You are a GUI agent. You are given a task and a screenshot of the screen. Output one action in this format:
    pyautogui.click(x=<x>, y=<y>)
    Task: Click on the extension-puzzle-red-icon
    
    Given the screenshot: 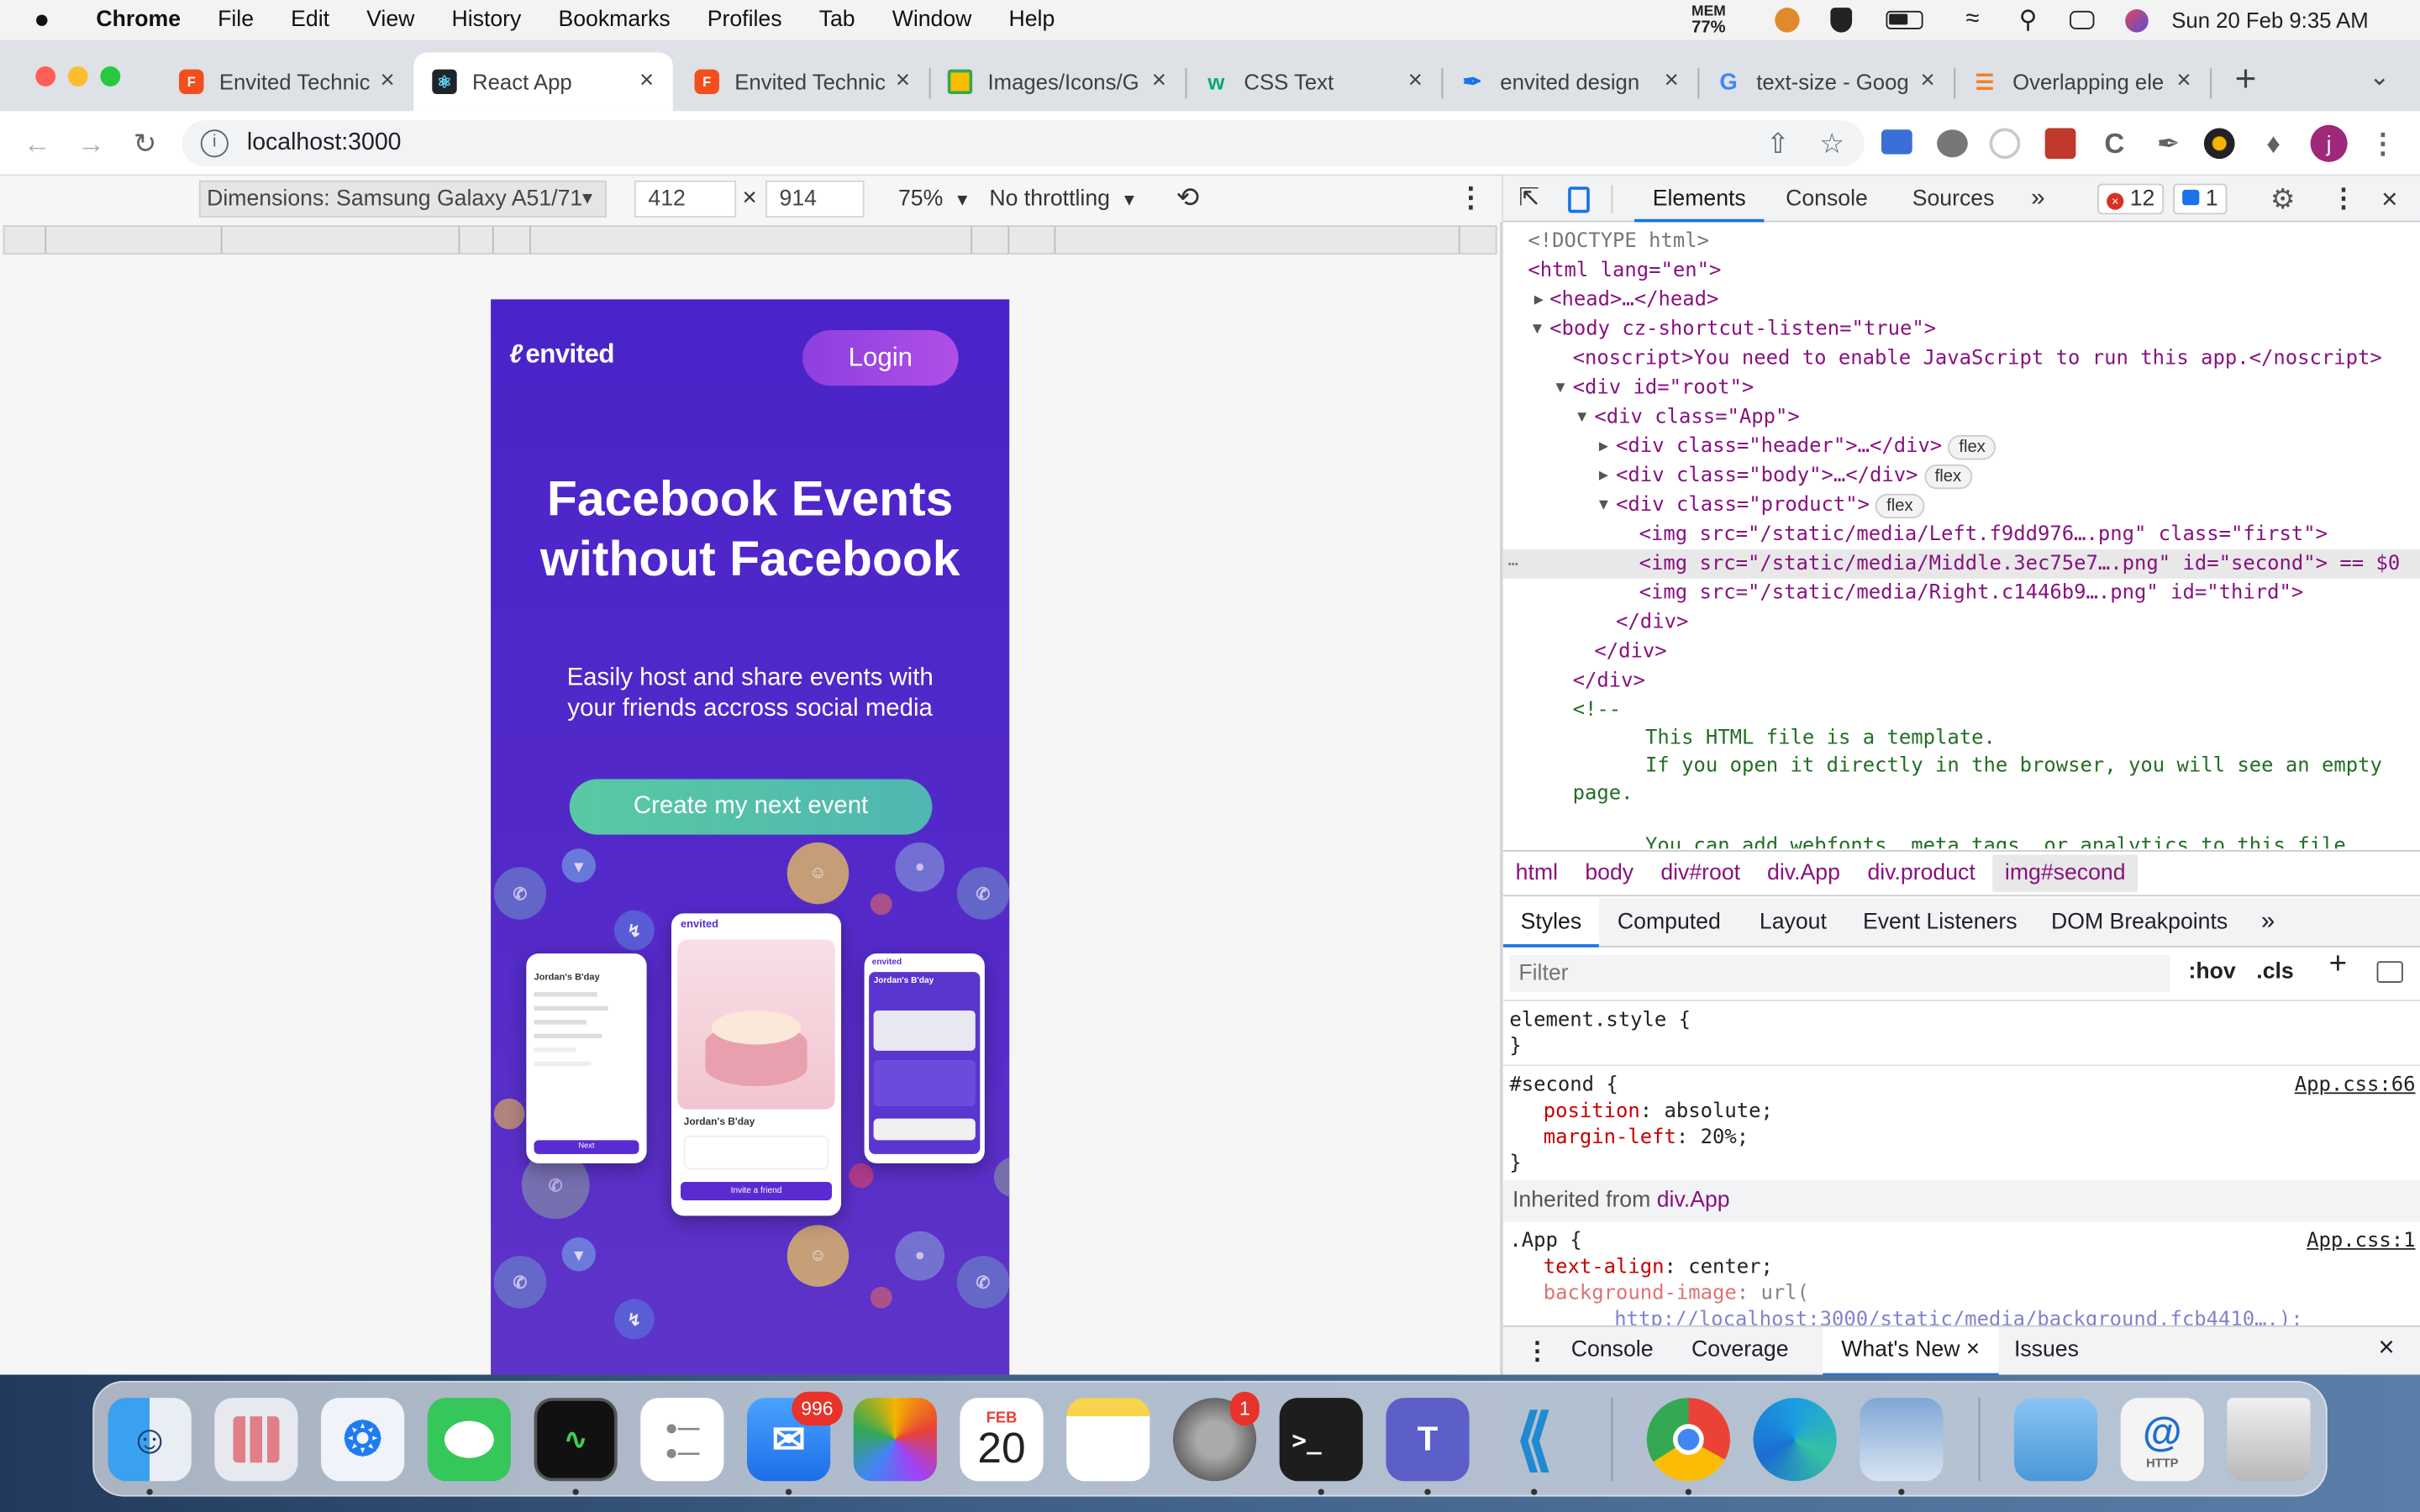 What is the action you would take?
    pyautogui.click(x=2060, y=144)
    